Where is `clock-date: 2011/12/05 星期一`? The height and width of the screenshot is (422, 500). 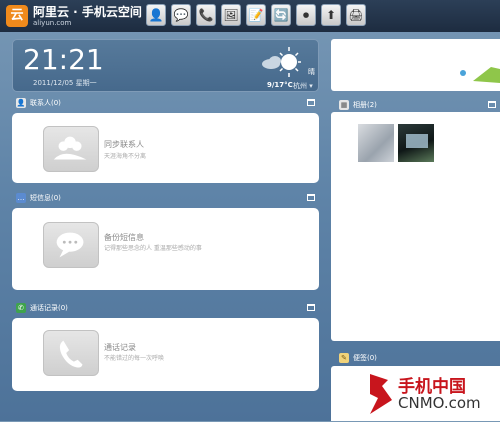 clock-date: 2011/12/05 星期一 is located at coordinates (65, 83).